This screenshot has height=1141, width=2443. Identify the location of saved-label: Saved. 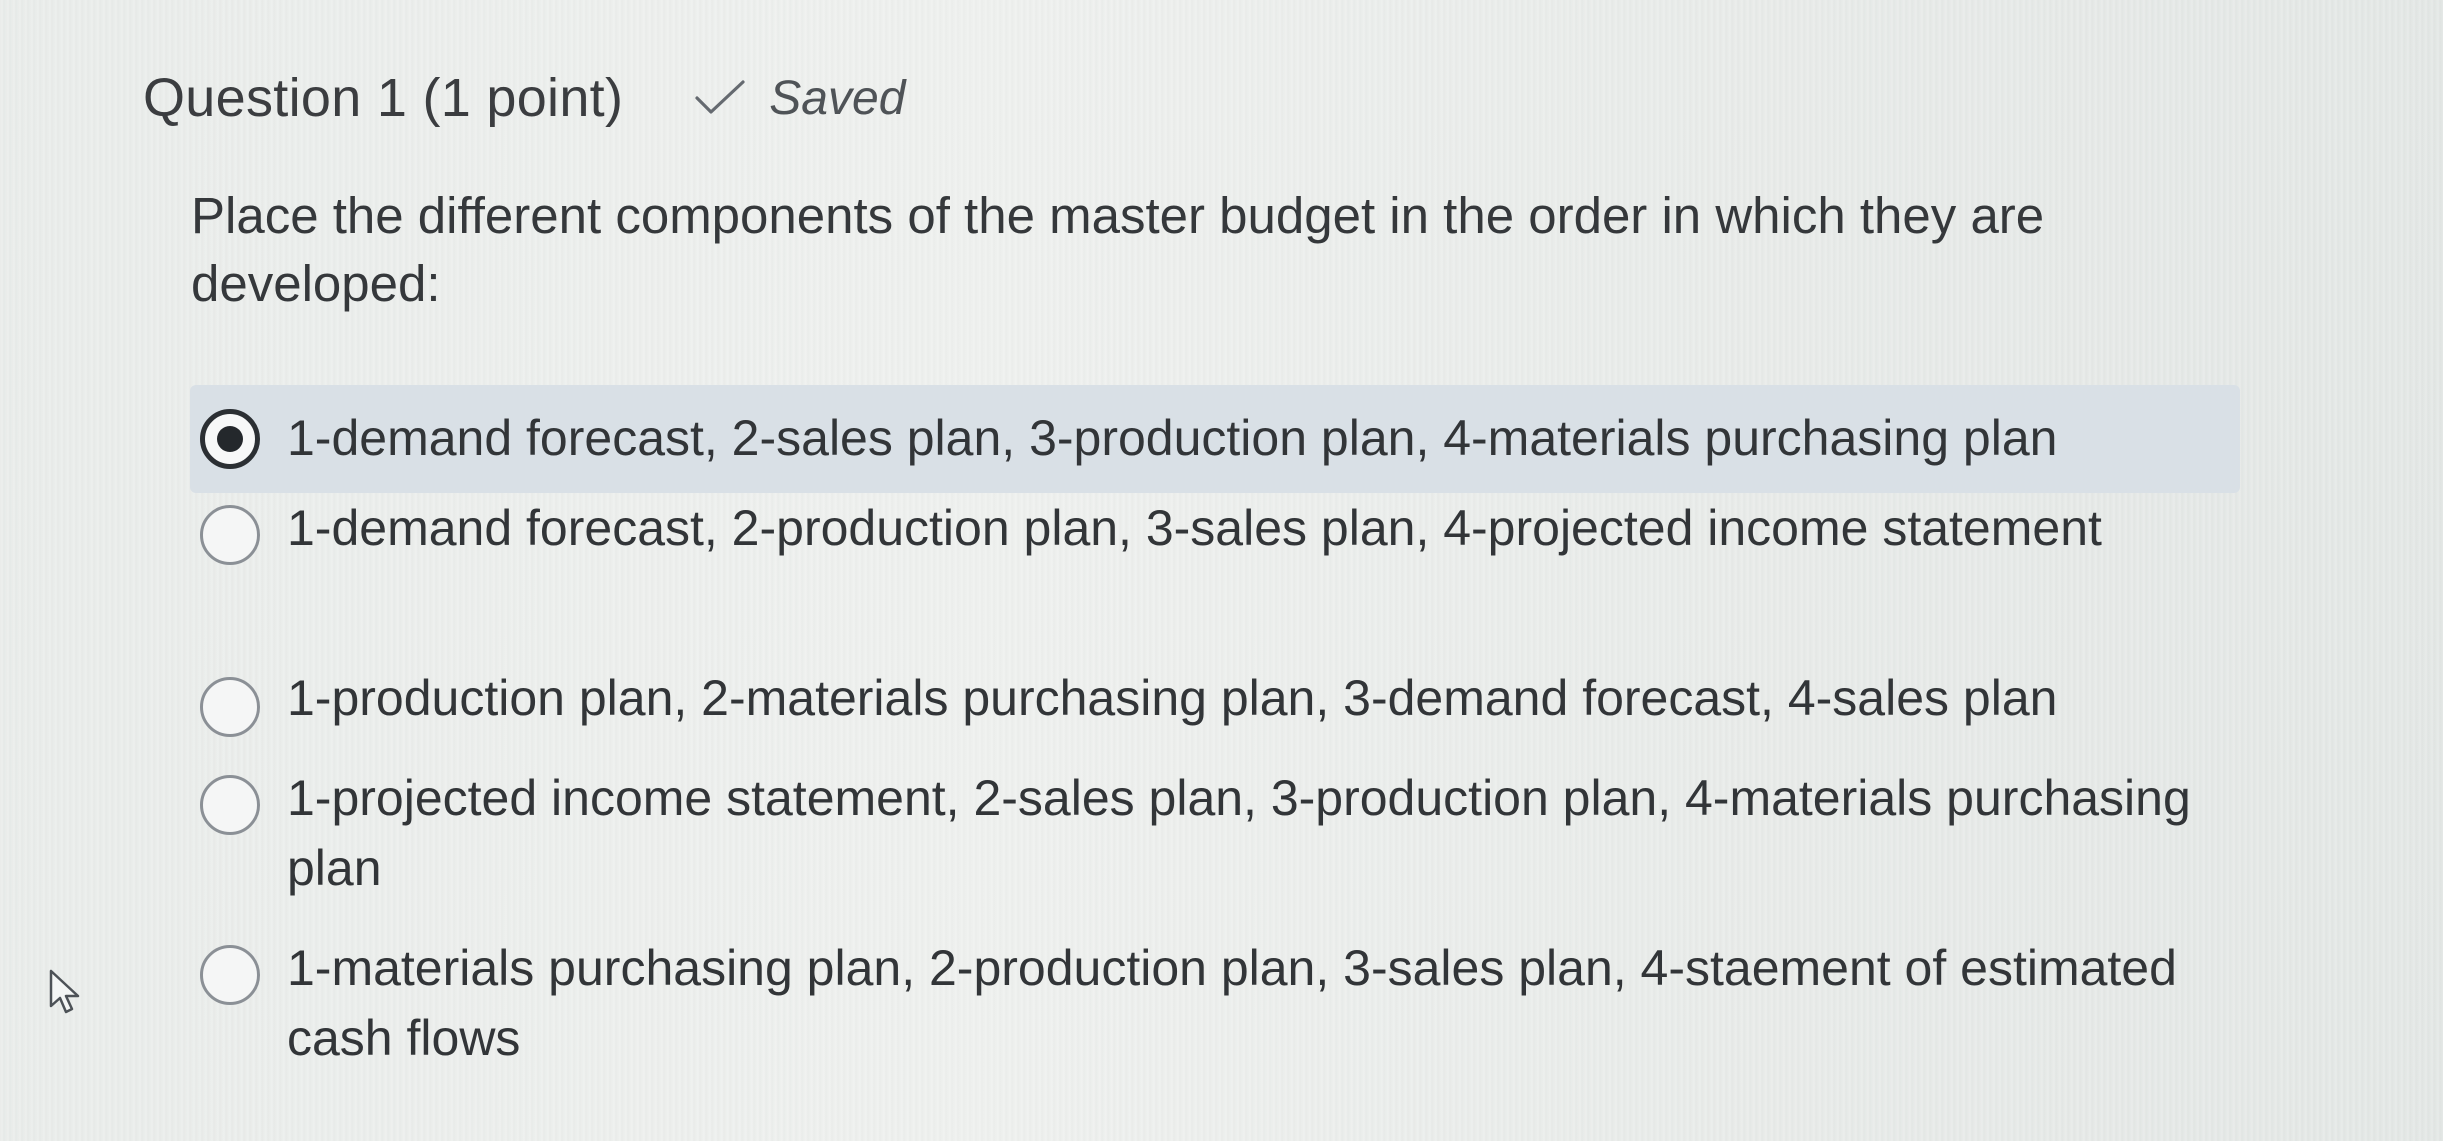
(837, 98).